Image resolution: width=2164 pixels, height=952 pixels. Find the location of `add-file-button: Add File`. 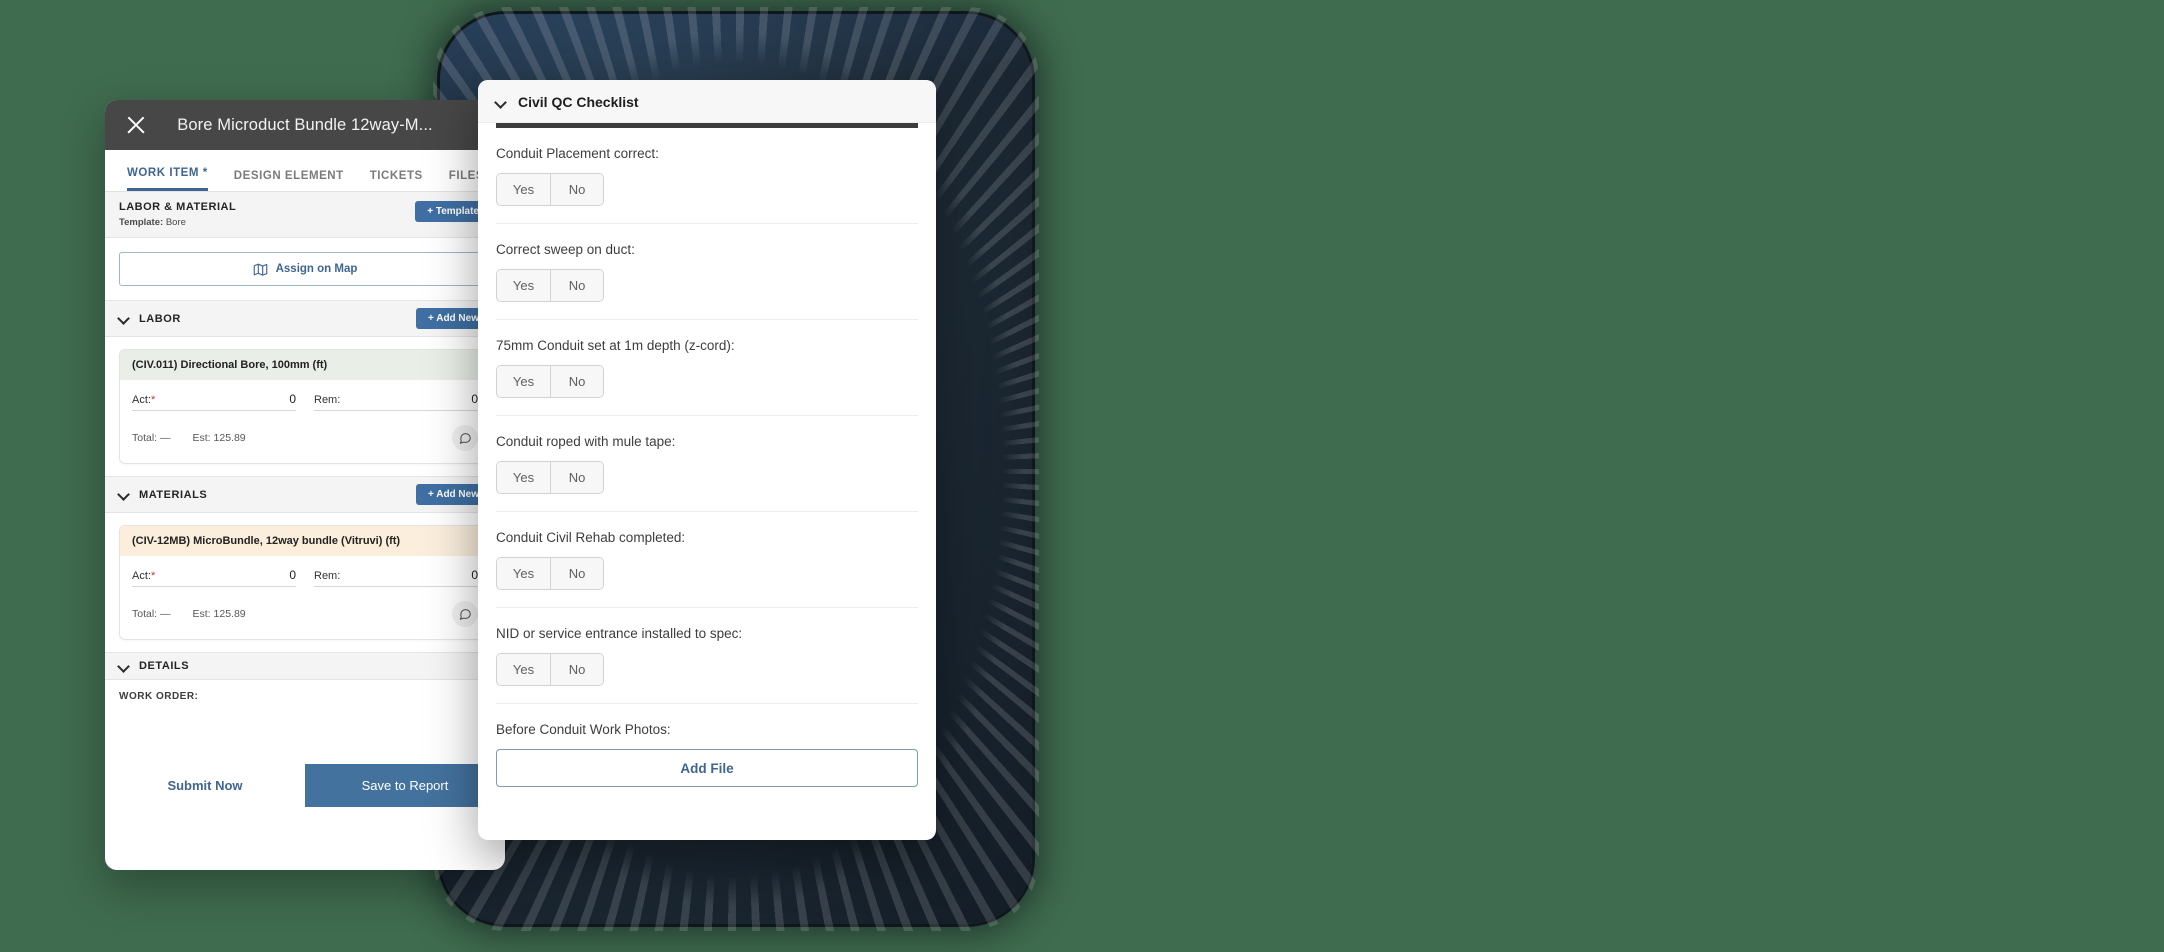

add-file-button: Add File is located at coordinates (707, 768).